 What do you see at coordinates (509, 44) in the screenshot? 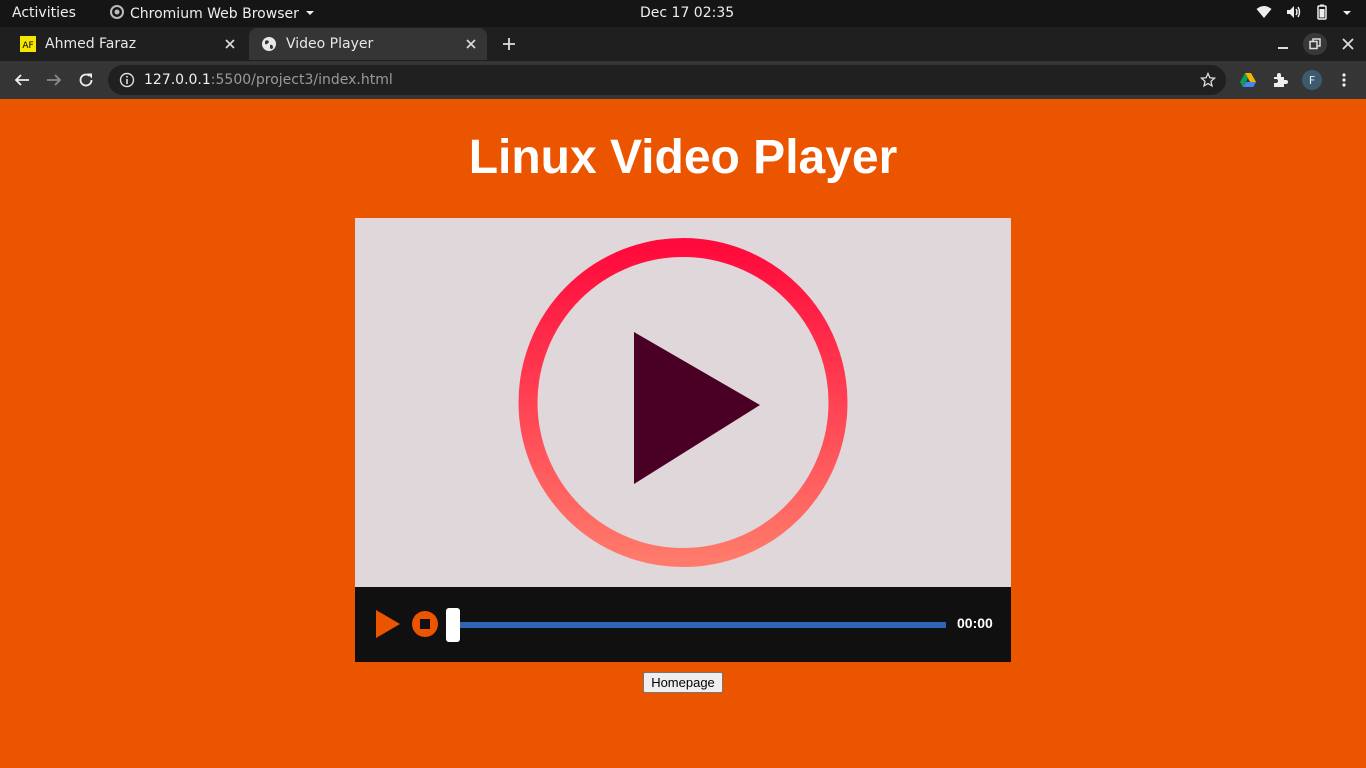
I see `new-tab-button` at bounding box center [509, 44].